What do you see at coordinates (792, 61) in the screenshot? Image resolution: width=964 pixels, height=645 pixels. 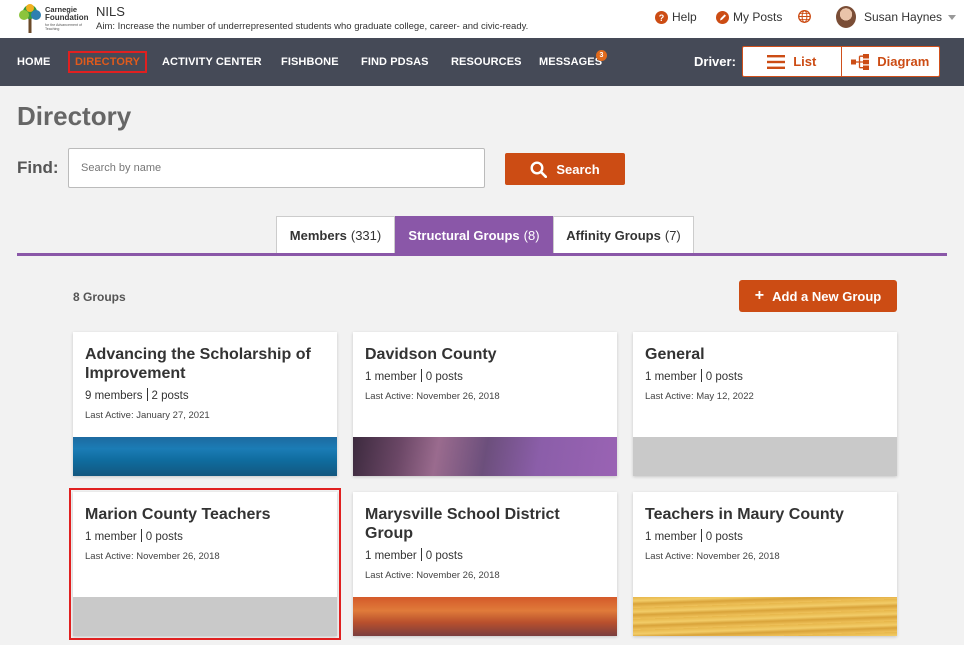 I see `driver-list-button: List` at bounding box center [792, 61].